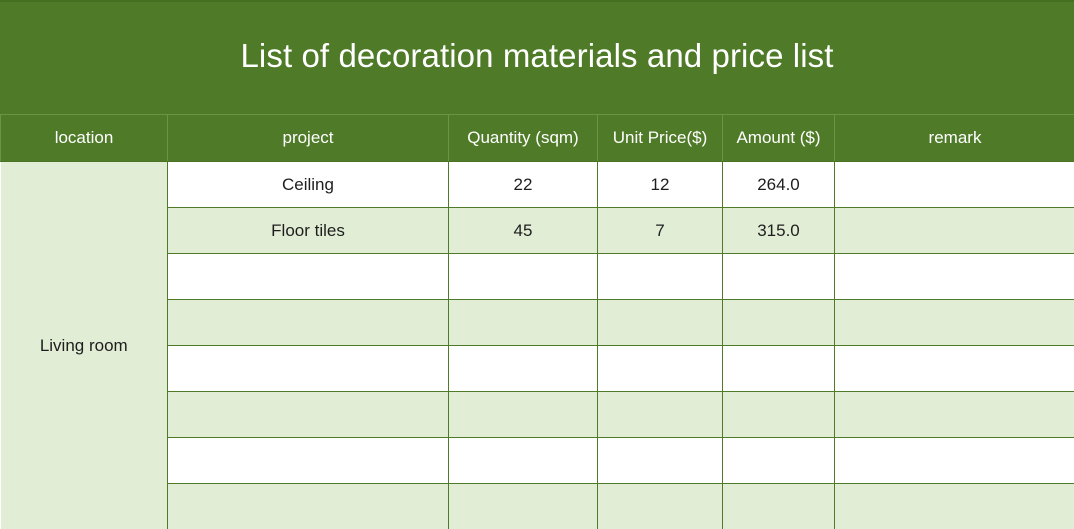  What do you see at coordinates (523, 138) in the screenshot?
I see `header-quantity: Quantity (sqm)` at bounding box center [523, 138].